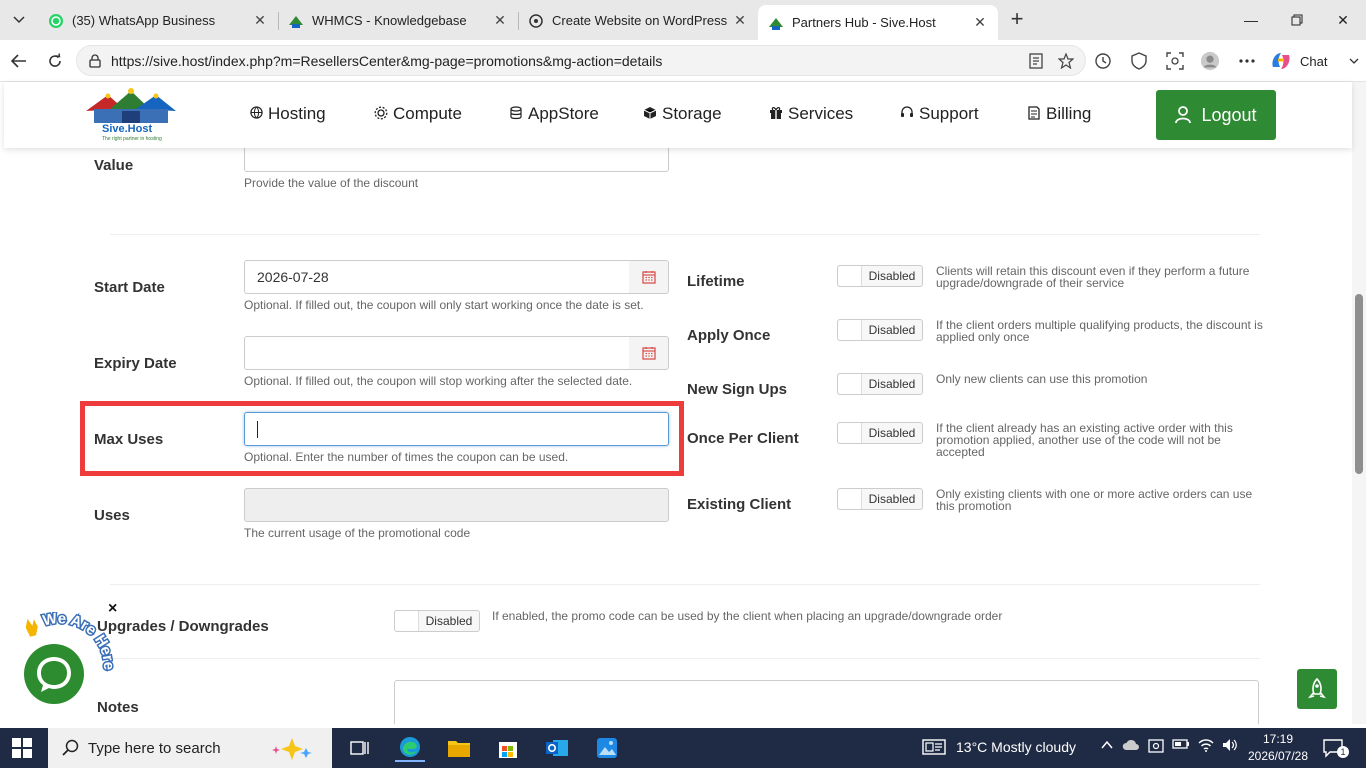  What do you see at coordinates (1066, 61) in the screenshot?
I see `favorite-star-icon` at bounding box center [1066, 61].